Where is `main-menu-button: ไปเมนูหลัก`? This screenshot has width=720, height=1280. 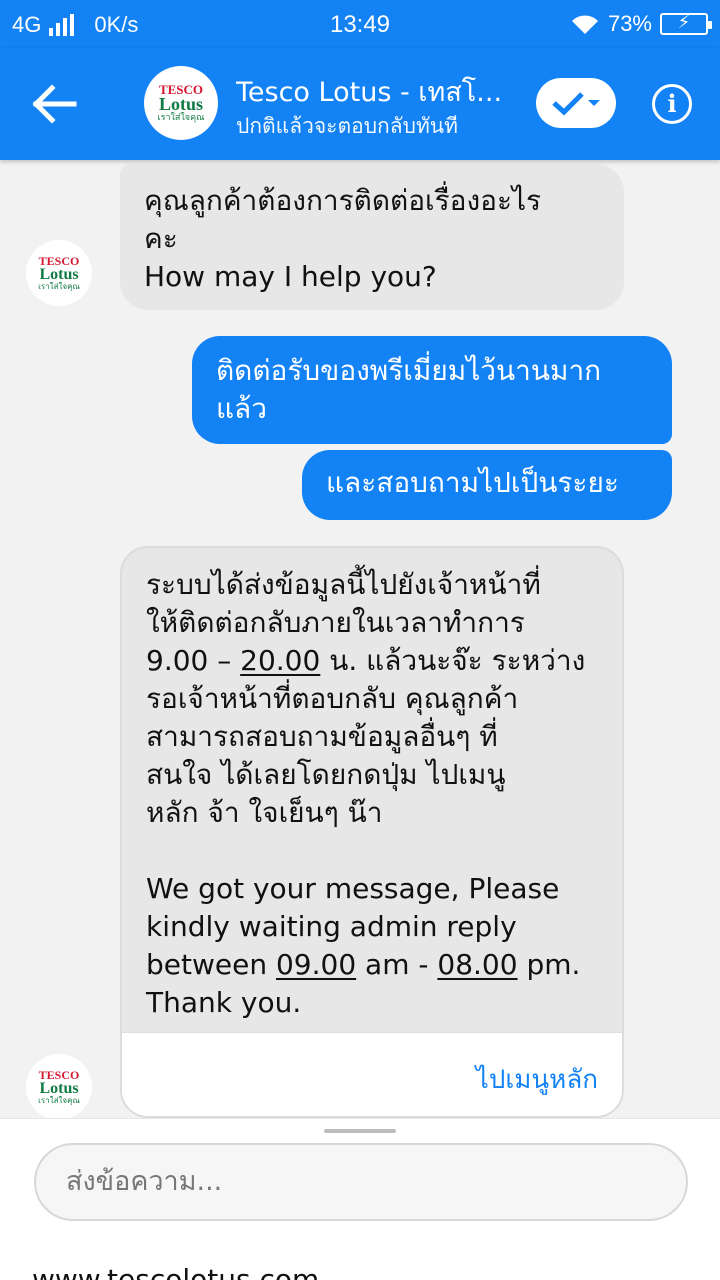
main-menu-button: ไปเมนูหลัก is located at coordinates (372, 1074).